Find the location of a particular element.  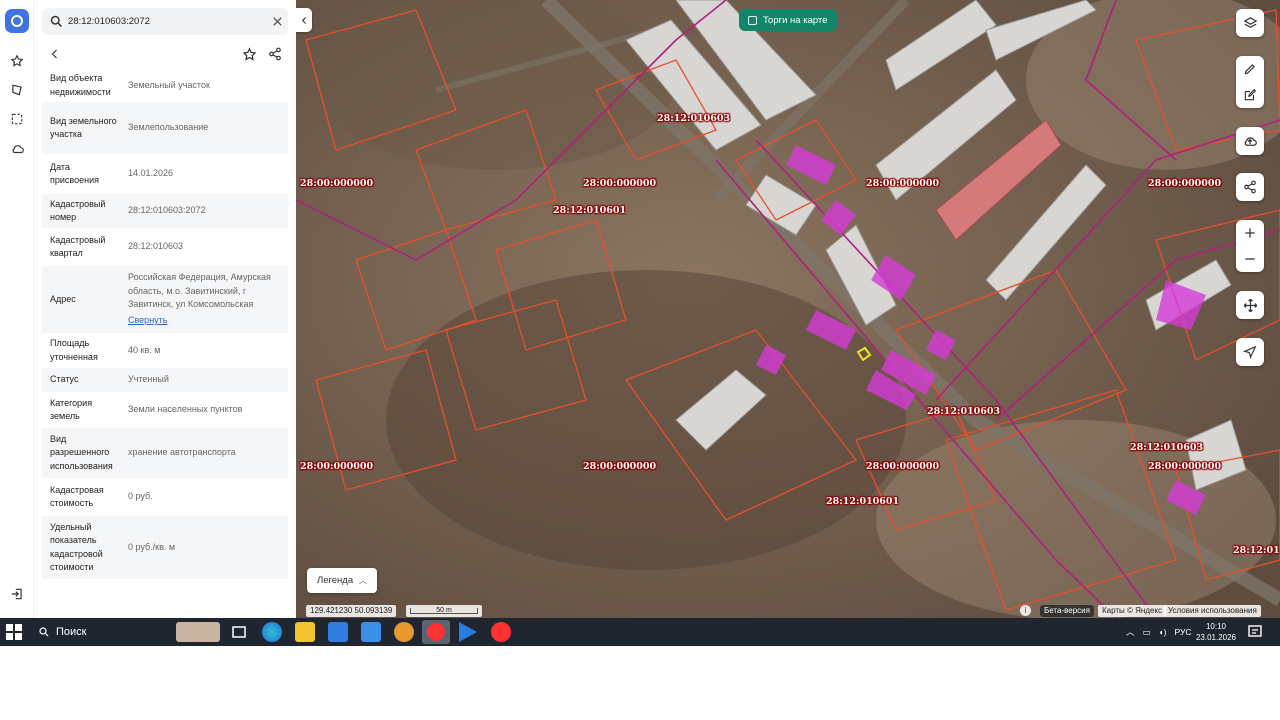

favorite-button is located at coordinates (249, 54).